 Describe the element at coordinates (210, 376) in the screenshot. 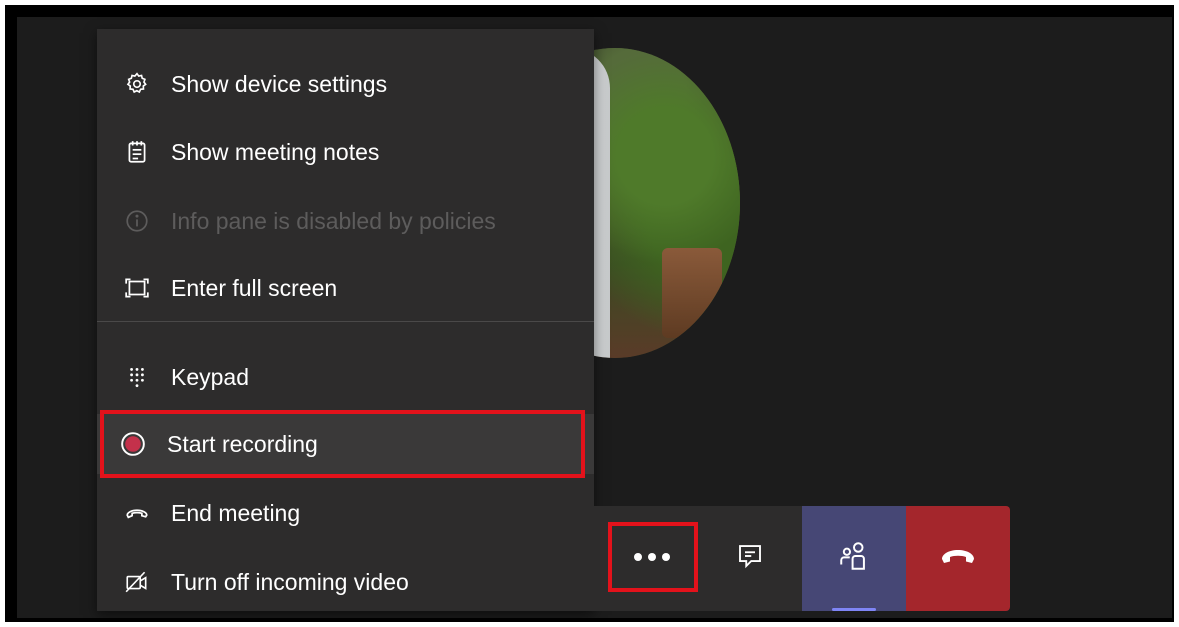

I see `menu-item-label: Keypad` at that location.